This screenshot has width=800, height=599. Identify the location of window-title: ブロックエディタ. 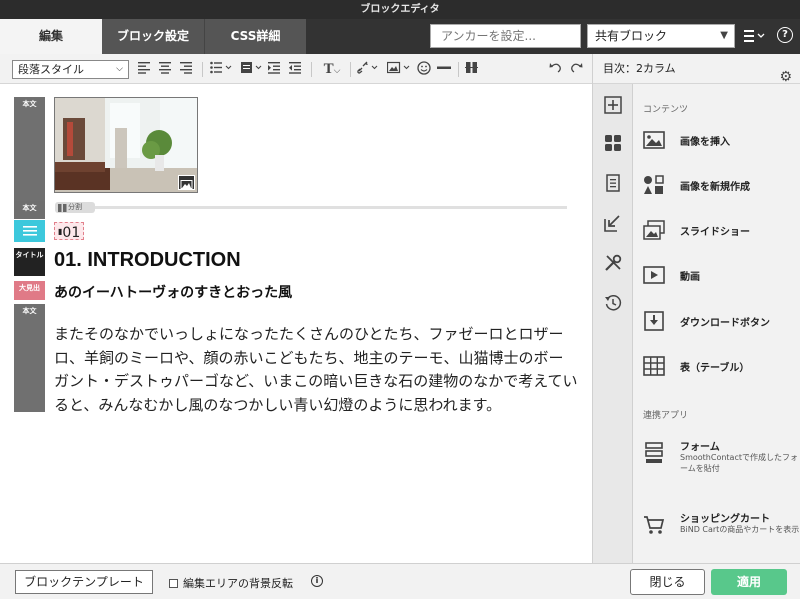
(400, 9).